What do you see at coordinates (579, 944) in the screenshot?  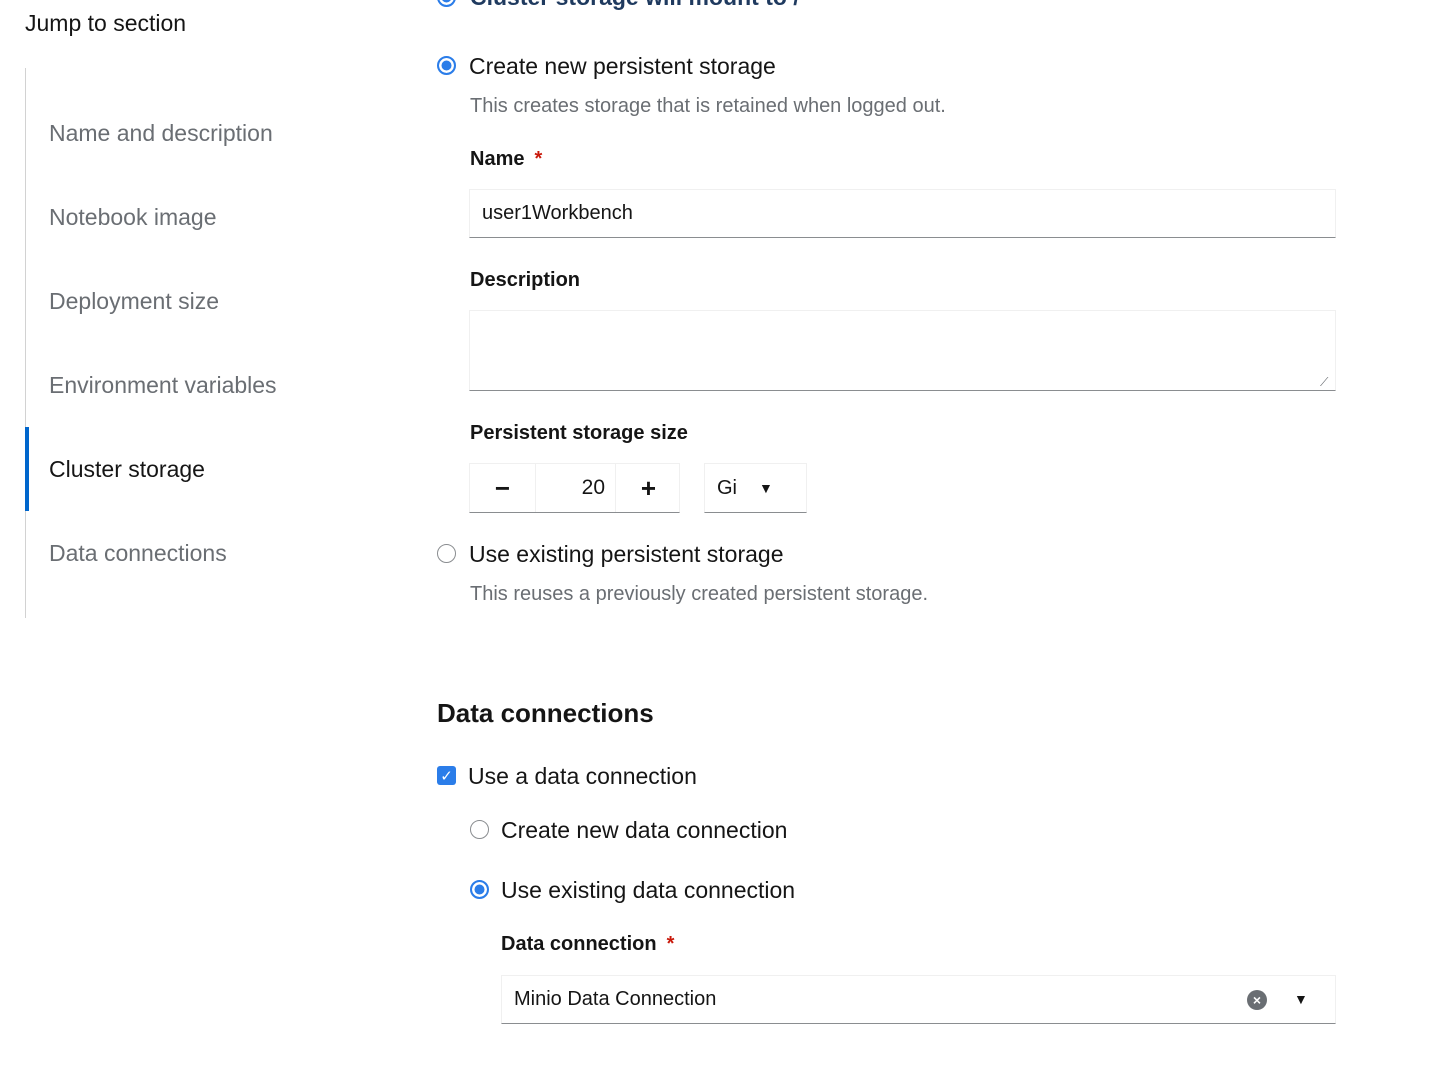 I see `data-connection-label-text: Data connection` at bounding box center [579, 944].